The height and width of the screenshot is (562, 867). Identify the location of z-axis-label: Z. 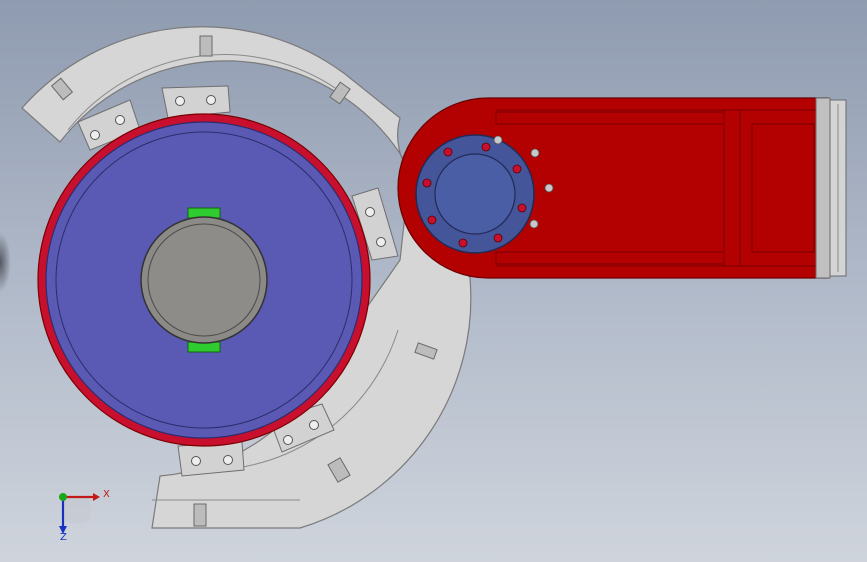
(63, 537).